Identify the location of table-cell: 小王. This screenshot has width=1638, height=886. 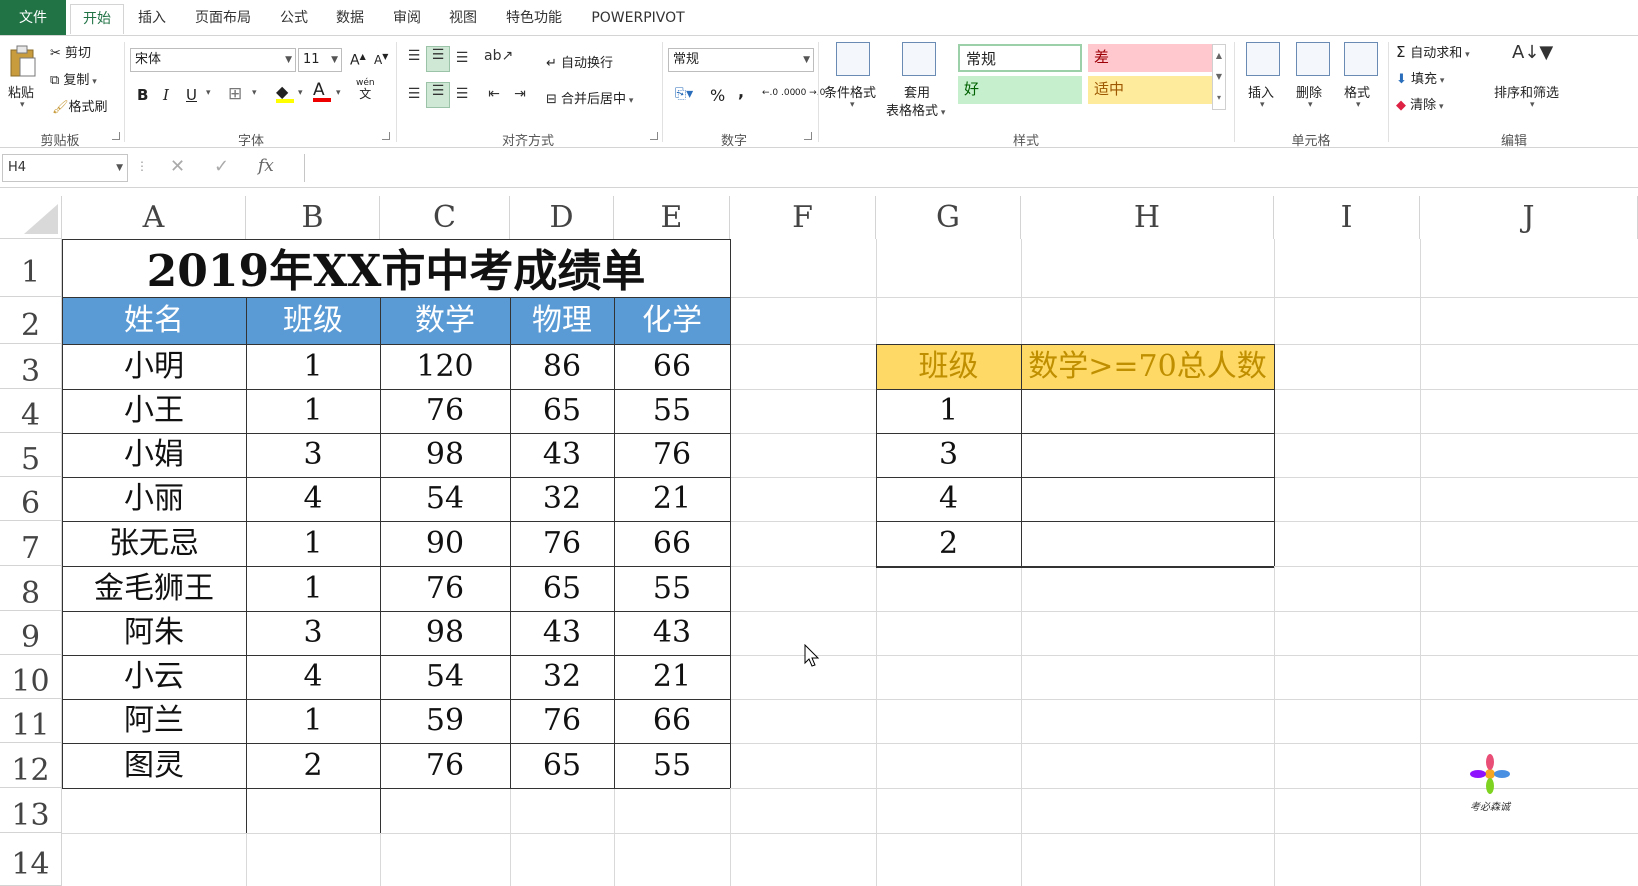
(154, 411).